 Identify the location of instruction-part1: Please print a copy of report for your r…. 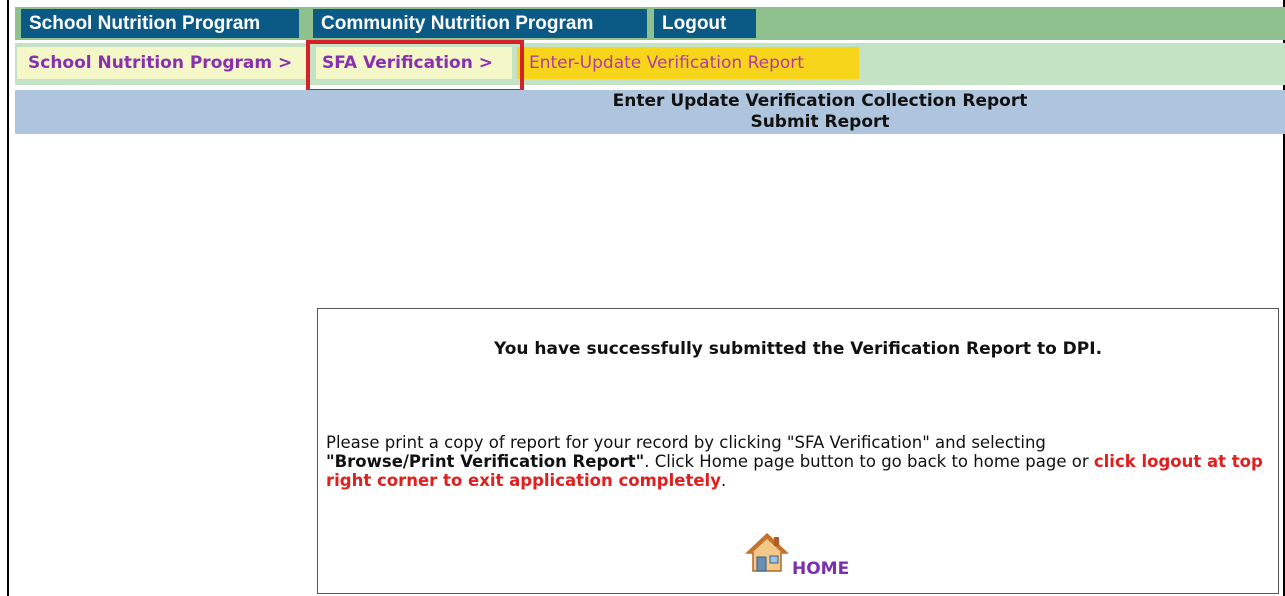
(686, 442).